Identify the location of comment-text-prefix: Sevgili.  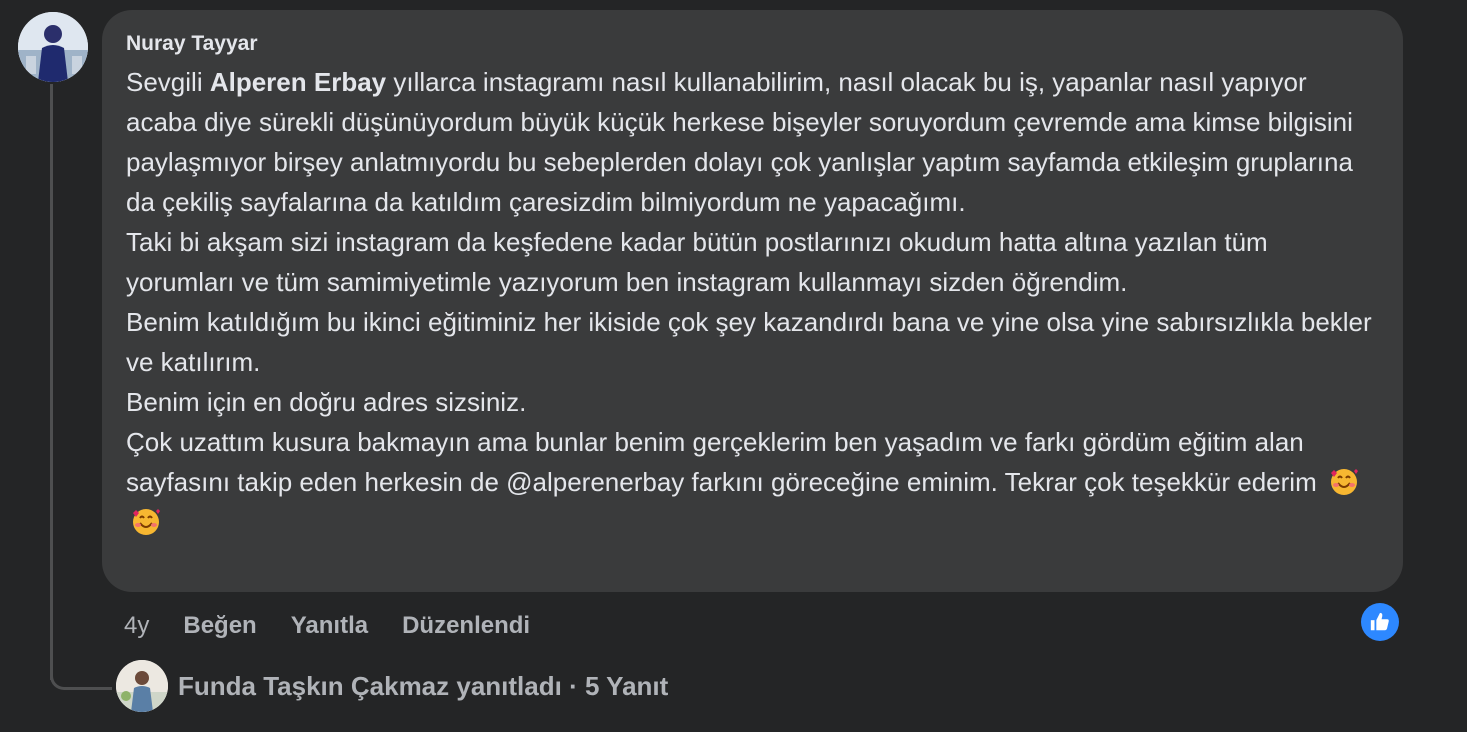
(168, 82).